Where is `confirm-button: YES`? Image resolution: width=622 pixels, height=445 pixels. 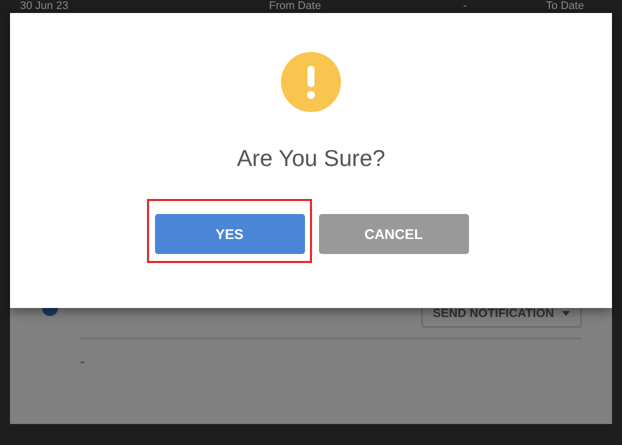
confirm-button: YES is located at coordinates (229, 234).